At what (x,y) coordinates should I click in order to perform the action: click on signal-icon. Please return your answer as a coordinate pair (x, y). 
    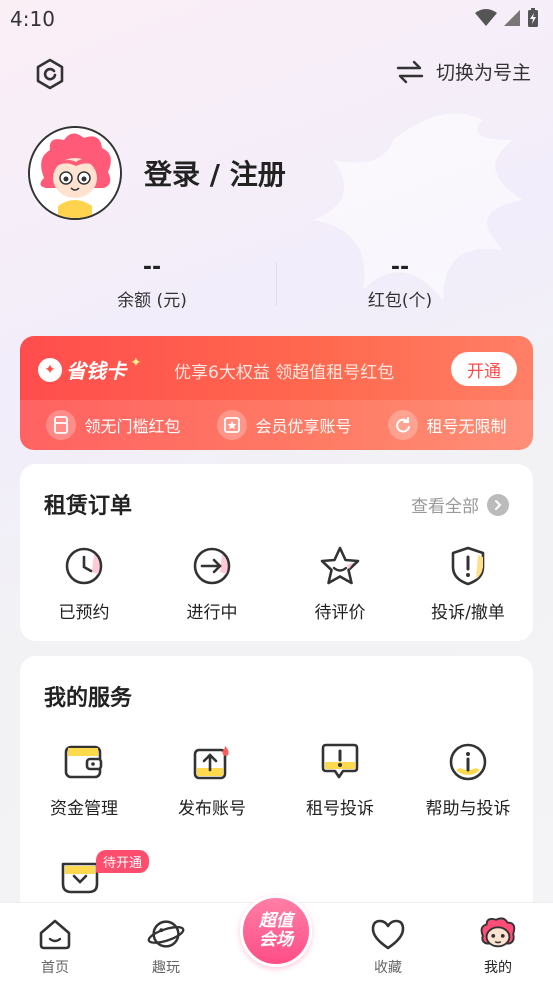
    Looking at the image, I should click on (512, 18).